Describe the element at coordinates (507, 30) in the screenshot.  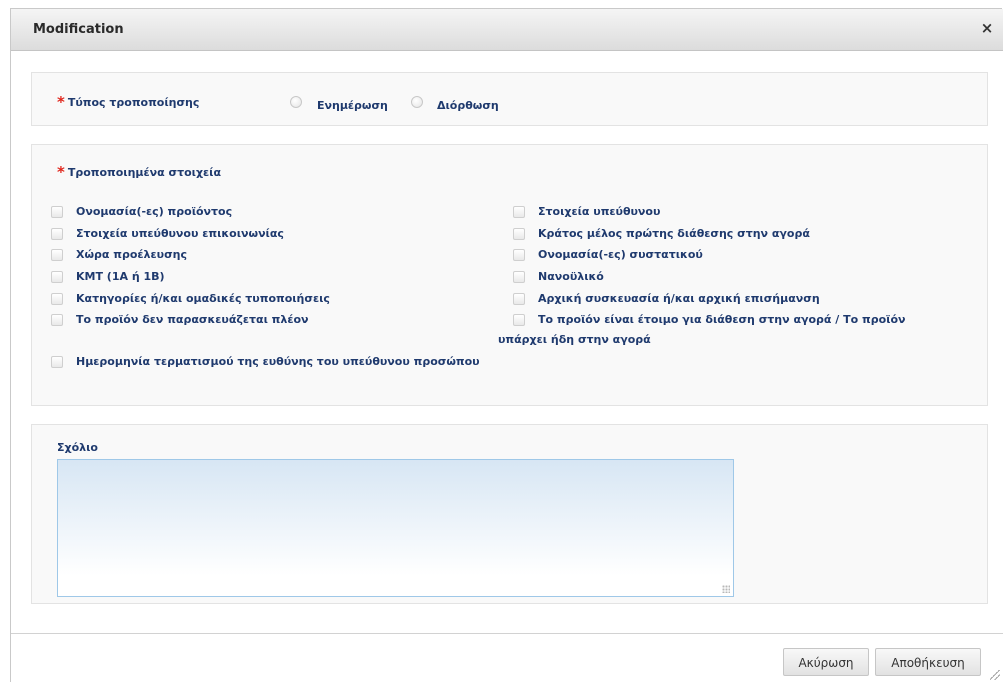
I see `dialog-titlebar: Modification ×` at that location.